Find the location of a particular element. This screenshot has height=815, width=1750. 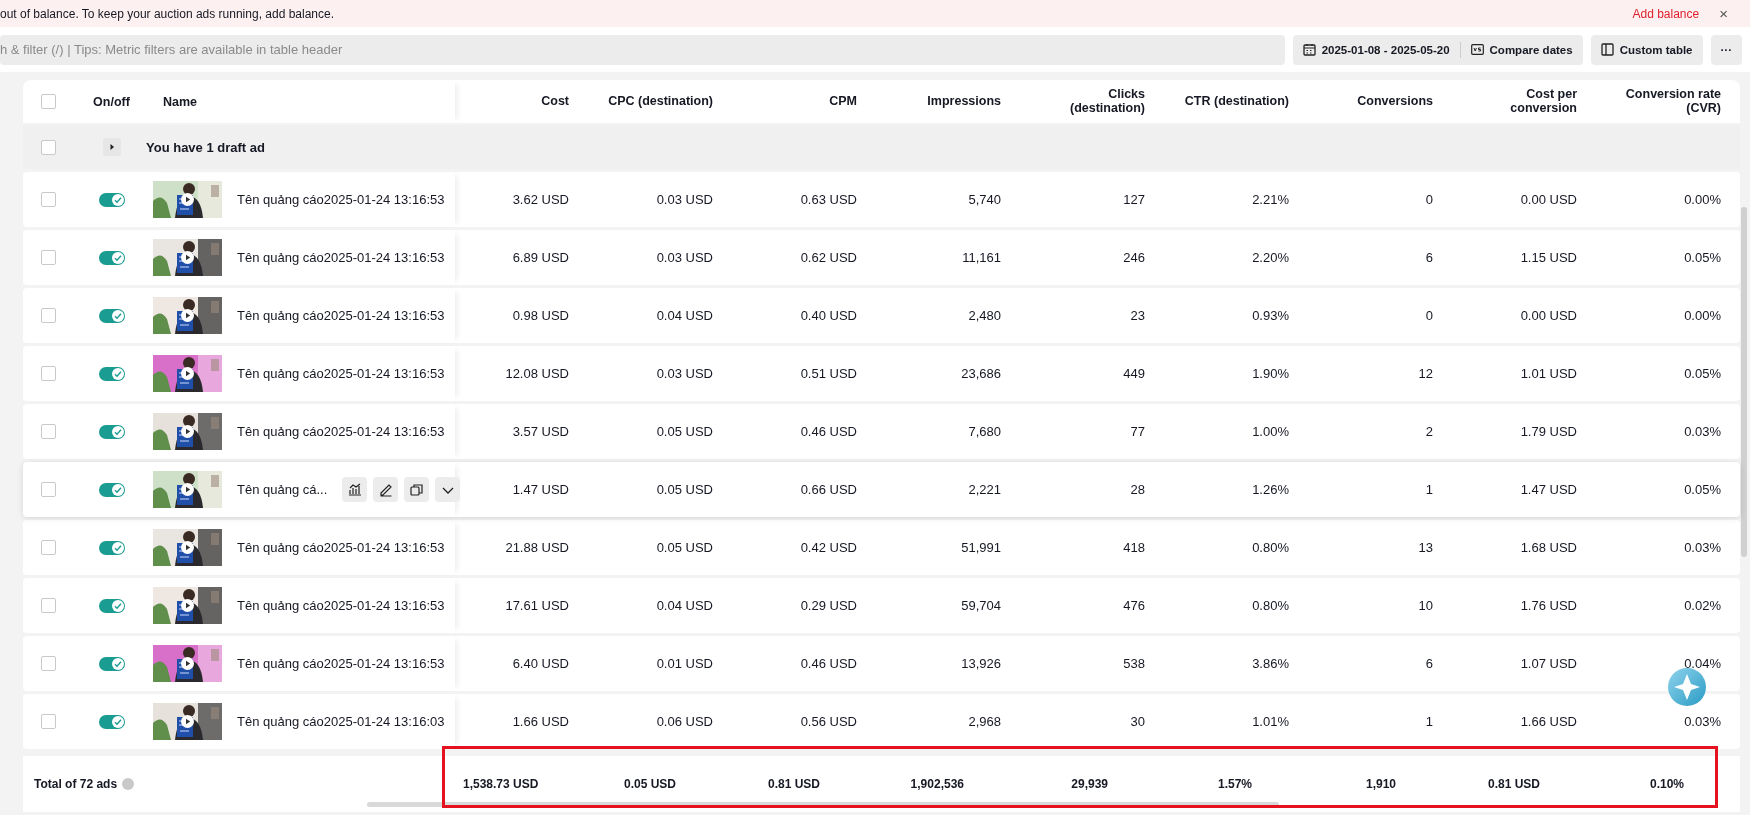

table-cell-text: 0.04 USD is located at coordinates (684, 605).